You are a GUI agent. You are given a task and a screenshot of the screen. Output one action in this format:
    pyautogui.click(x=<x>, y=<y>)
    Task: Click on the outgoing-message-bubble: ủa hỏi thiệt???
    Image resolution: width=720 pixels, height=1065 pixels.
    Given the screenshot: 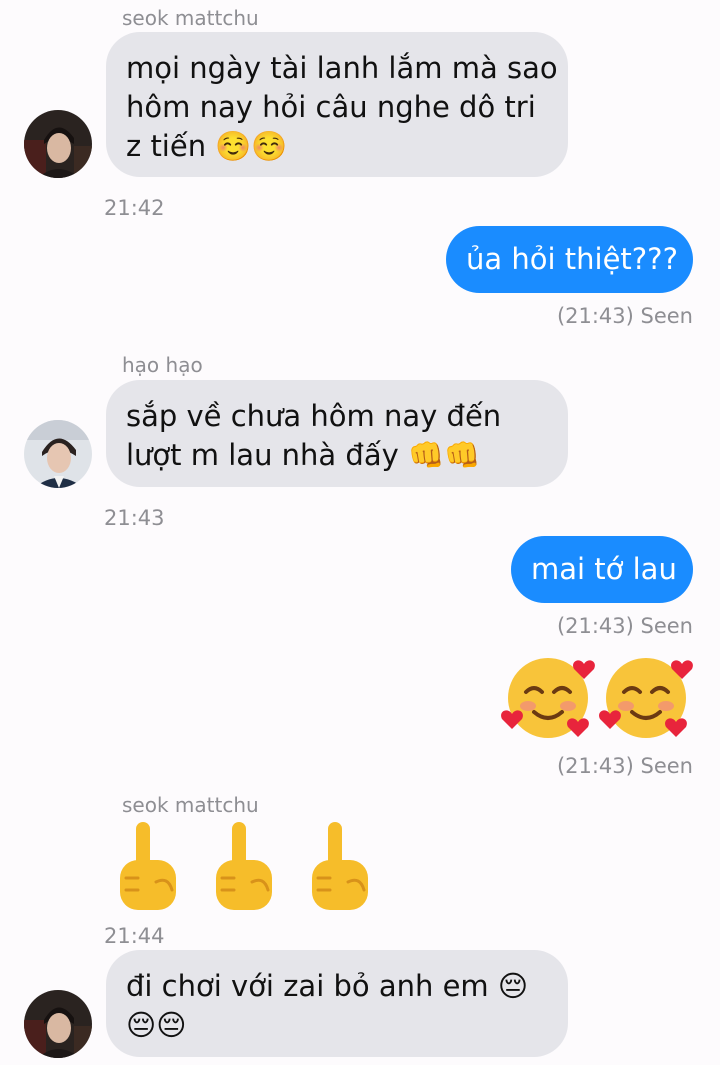 What is the action you would take?
    pyautogui.click(x=569, y=259)
    